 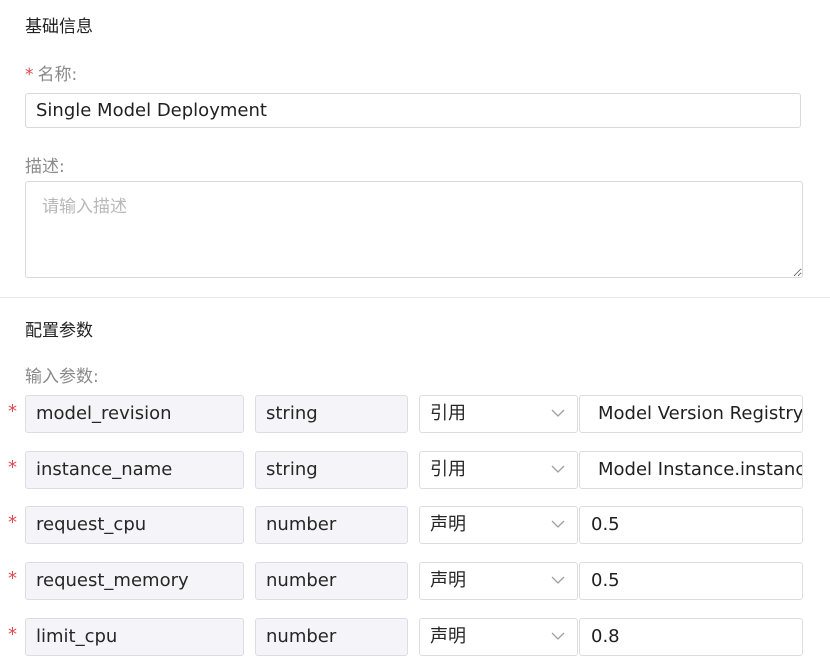 I want to click on name-input: Single Model Deployment, so click(x=413, y=110).